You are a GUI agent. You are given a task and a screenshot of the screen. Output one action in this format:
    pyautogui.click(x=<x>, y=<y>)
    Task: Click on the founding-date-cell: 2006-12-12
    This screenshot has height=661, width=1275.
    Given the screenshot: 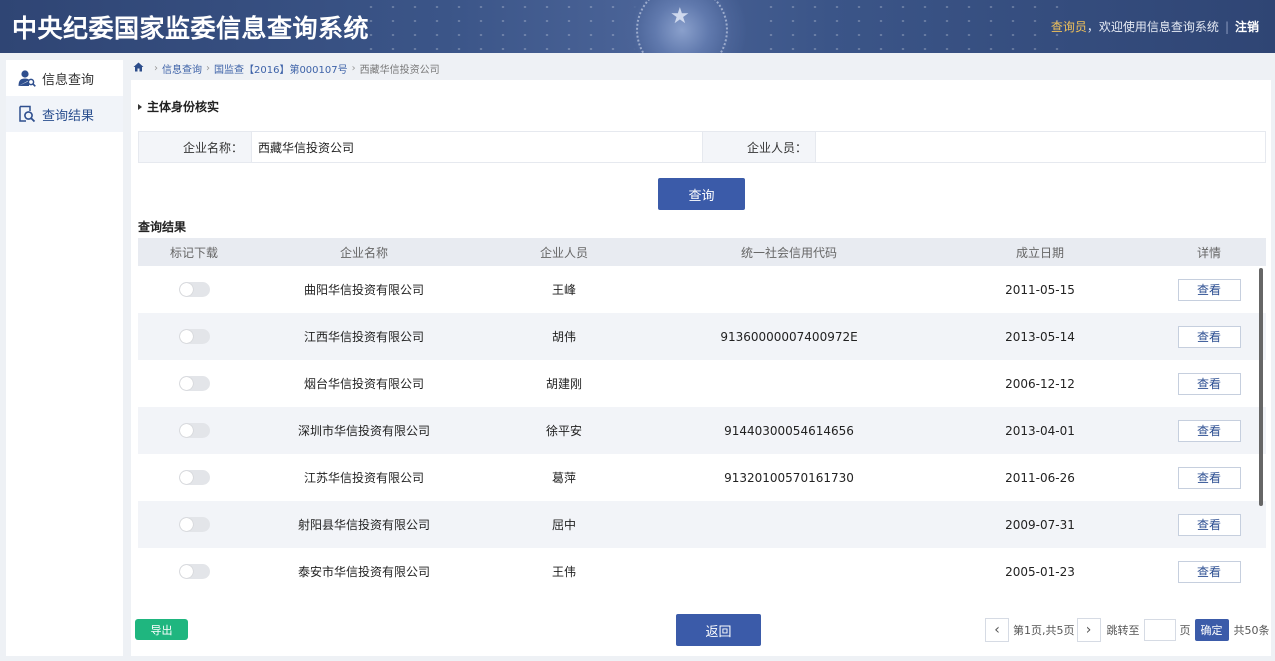 What is the action you would take?
    pyautogui.click(x=1040, y=383)
    